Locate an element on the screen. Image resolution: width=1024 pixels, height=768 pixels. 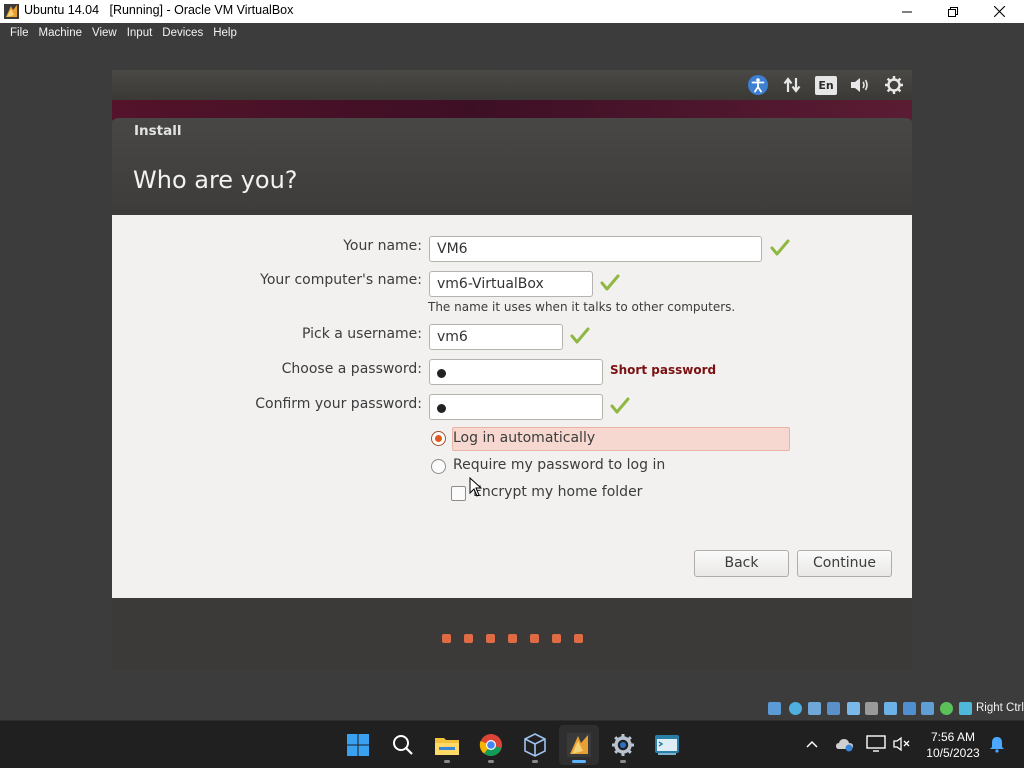
accessibility-indicator is located at coordinates (758, 85).